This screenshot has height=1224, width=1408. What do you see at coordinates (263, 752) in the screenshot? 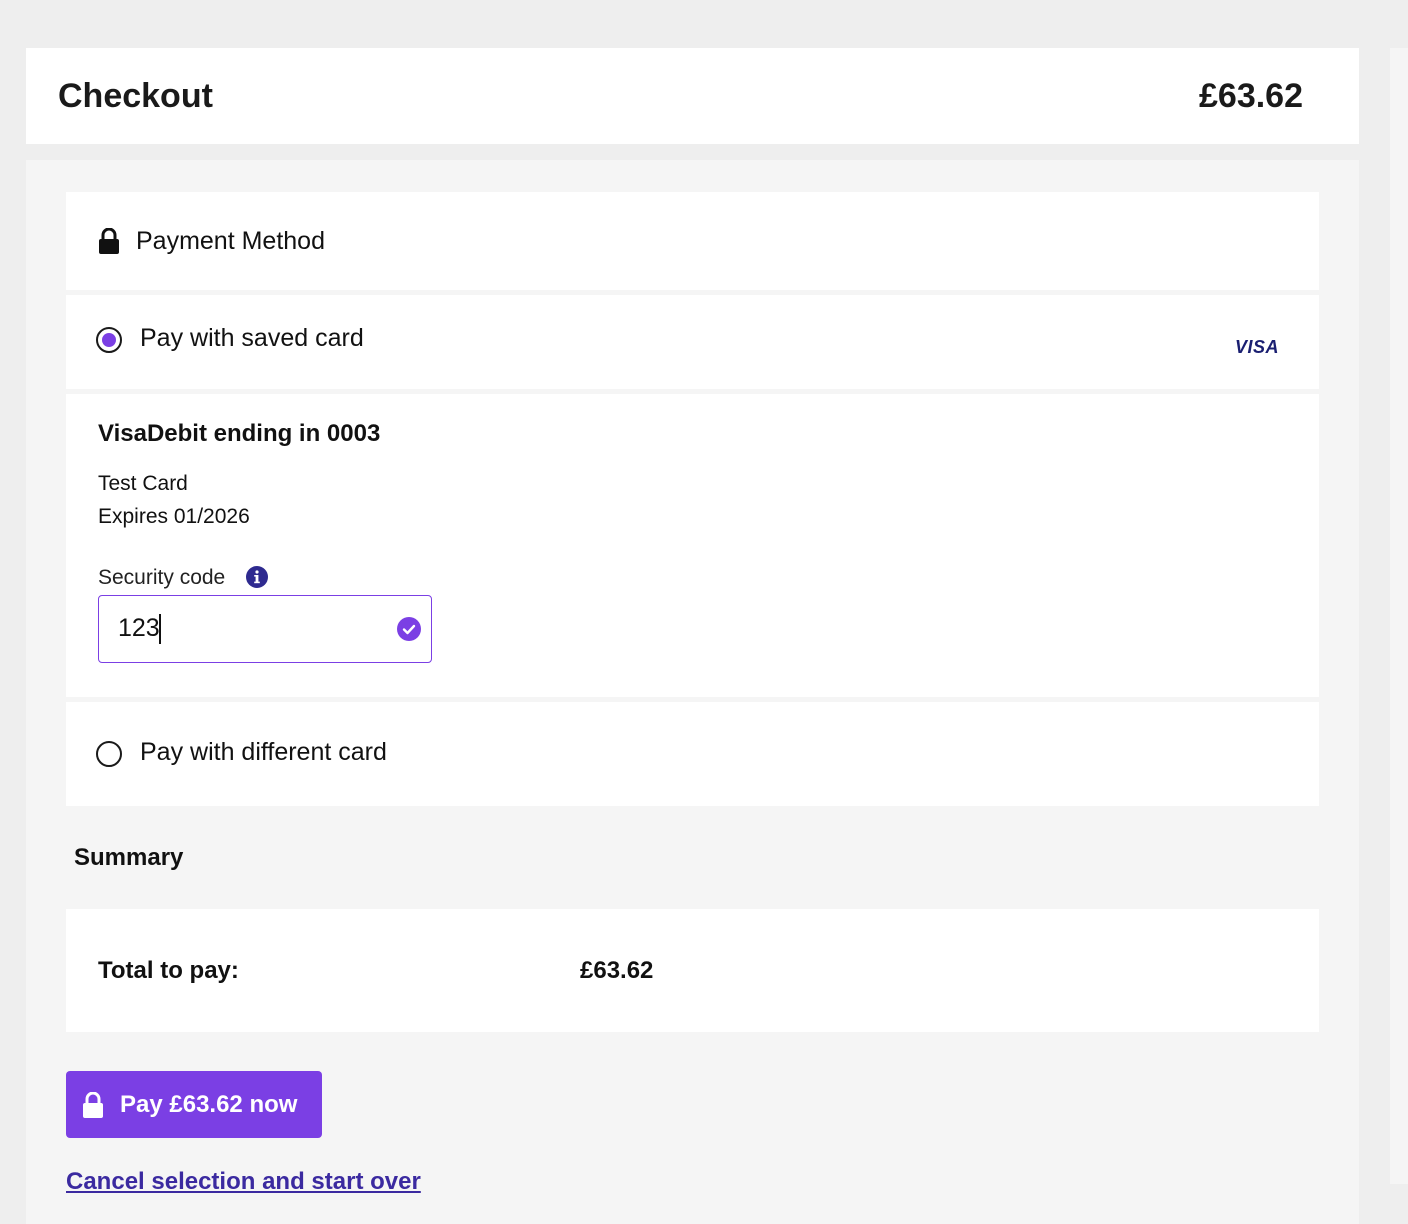
I see `different-card-label: Pay with different card` at bounding box center [263, 752].